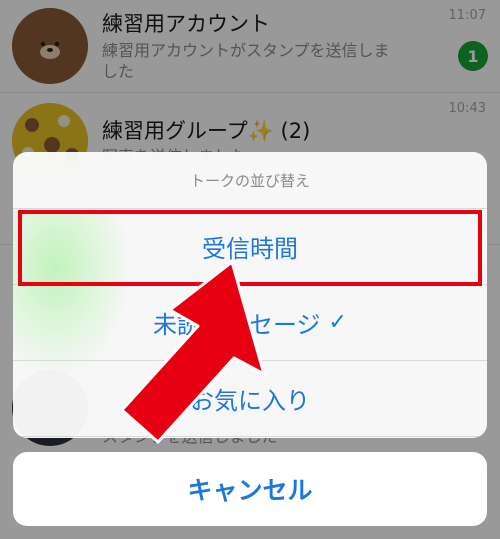 This screenshot has width=500, height=539. I want to click on option-label: 未読メッセージ, so click(237, 325).